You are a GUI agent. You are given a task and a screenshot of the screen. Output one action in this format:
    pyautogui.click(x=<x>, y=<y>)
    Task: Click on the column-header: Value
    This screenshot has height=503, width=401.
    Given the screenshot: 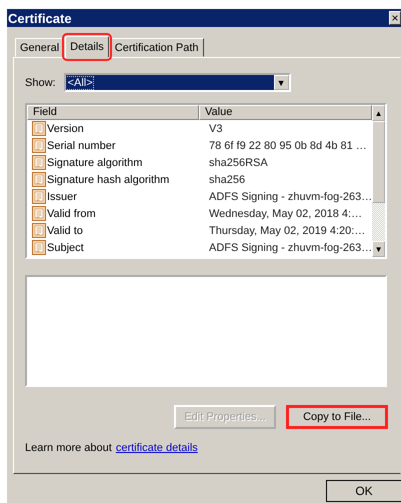 What is the action you would take?
    pyautogui.click(x=285, y=112)
    